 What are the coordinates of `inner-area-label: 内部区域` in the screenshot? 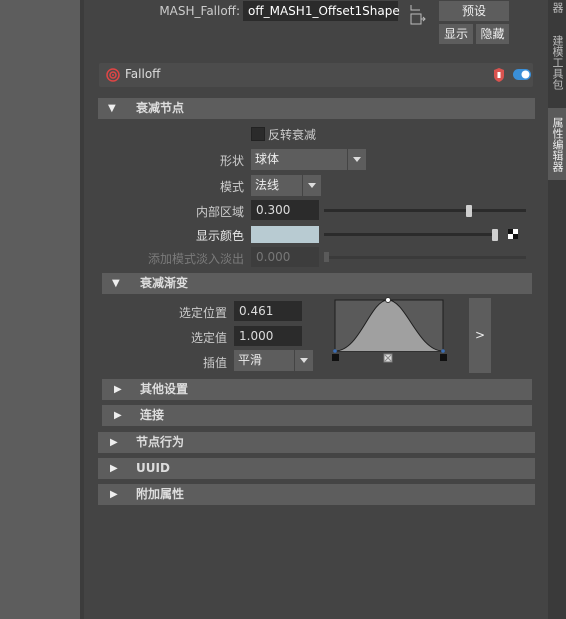 It's located at (219, 212).